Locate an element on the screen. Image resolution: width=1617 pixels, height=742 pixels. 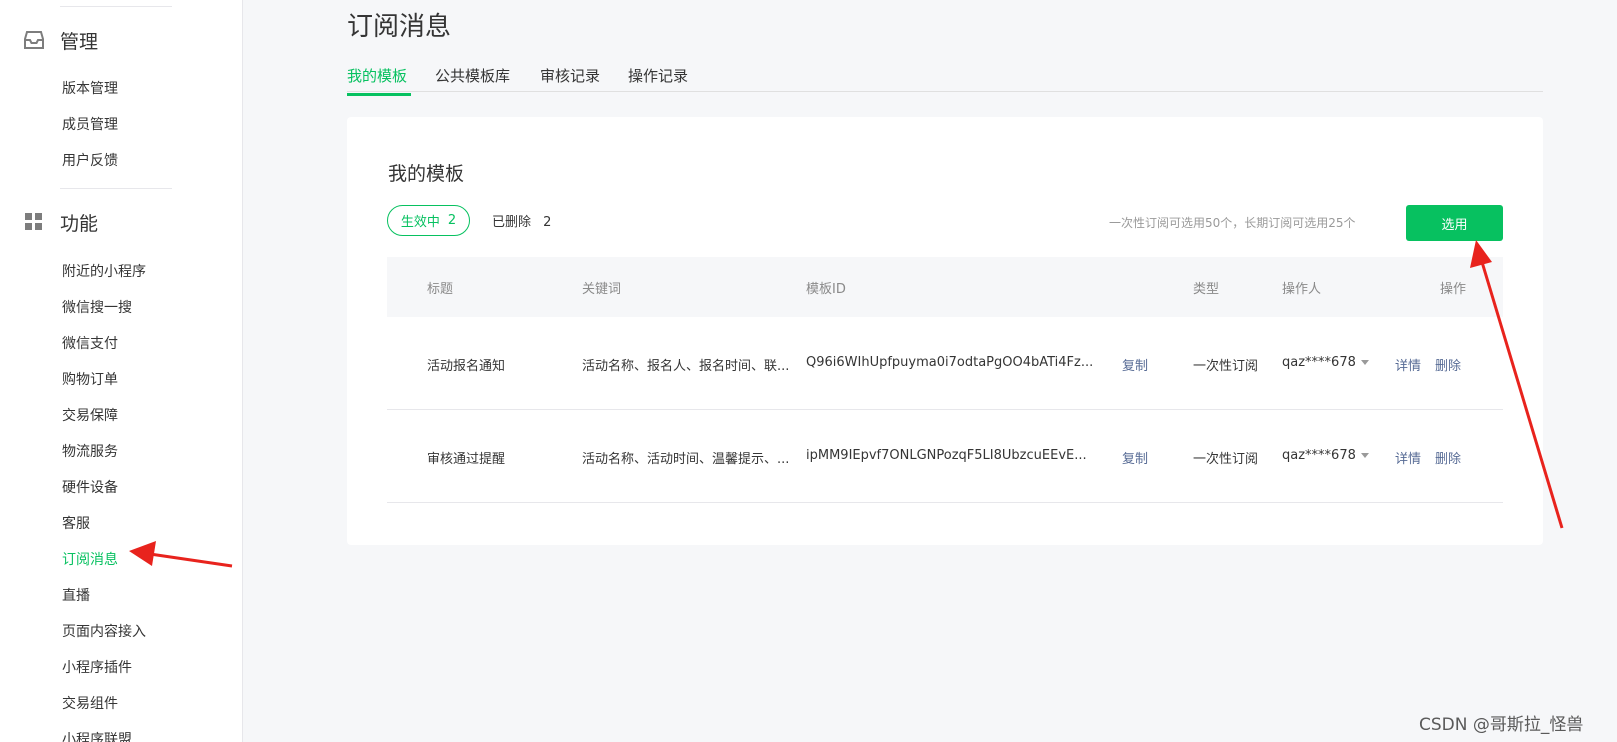
sidebar-item-logistics: 物流服务 is located at coordinates (90, 452).